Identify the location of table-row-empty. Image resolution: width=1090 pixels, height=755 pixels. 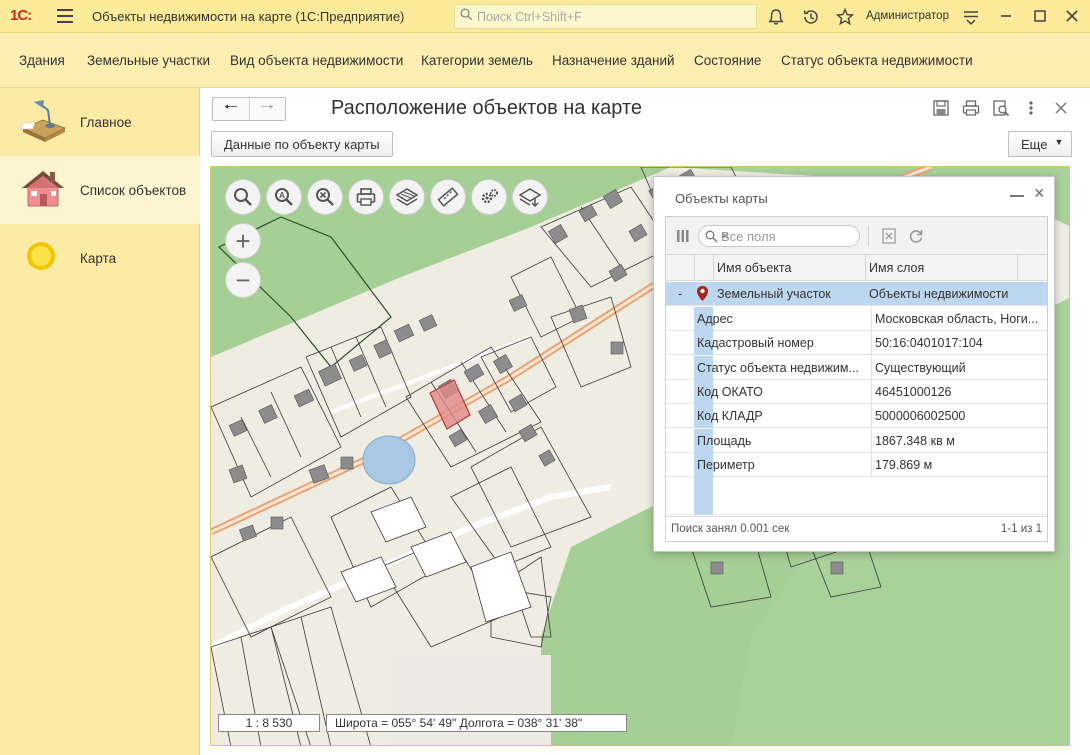
(856, 496).